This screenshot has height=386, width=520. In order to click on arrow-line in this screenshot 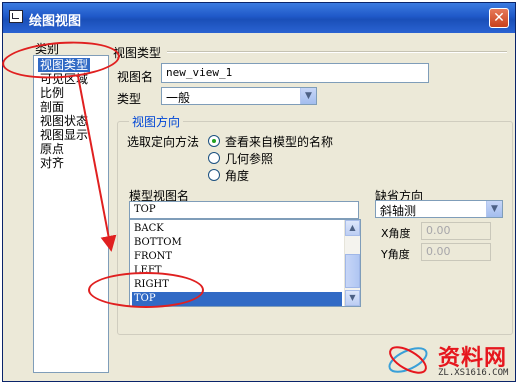, I will do `click(97, 163)`.